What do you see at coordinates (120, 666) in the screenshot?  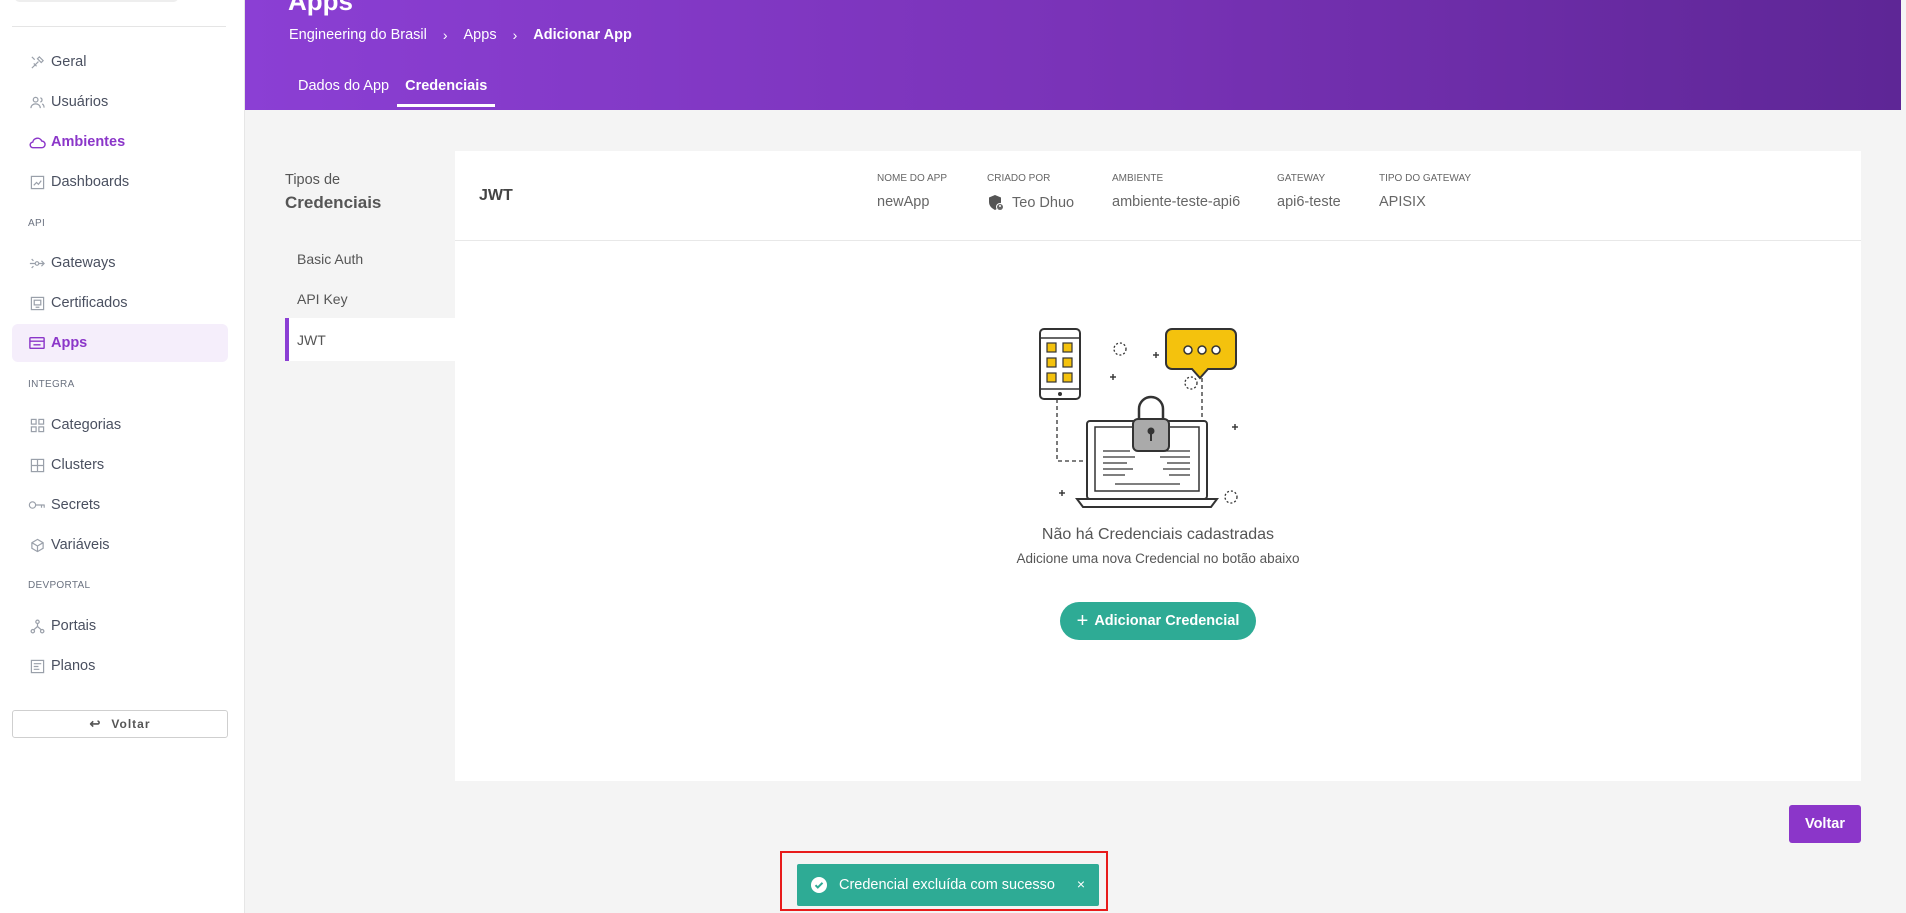 I see `sidebar-item-planos: Planos` at bounding box center [120, 666].